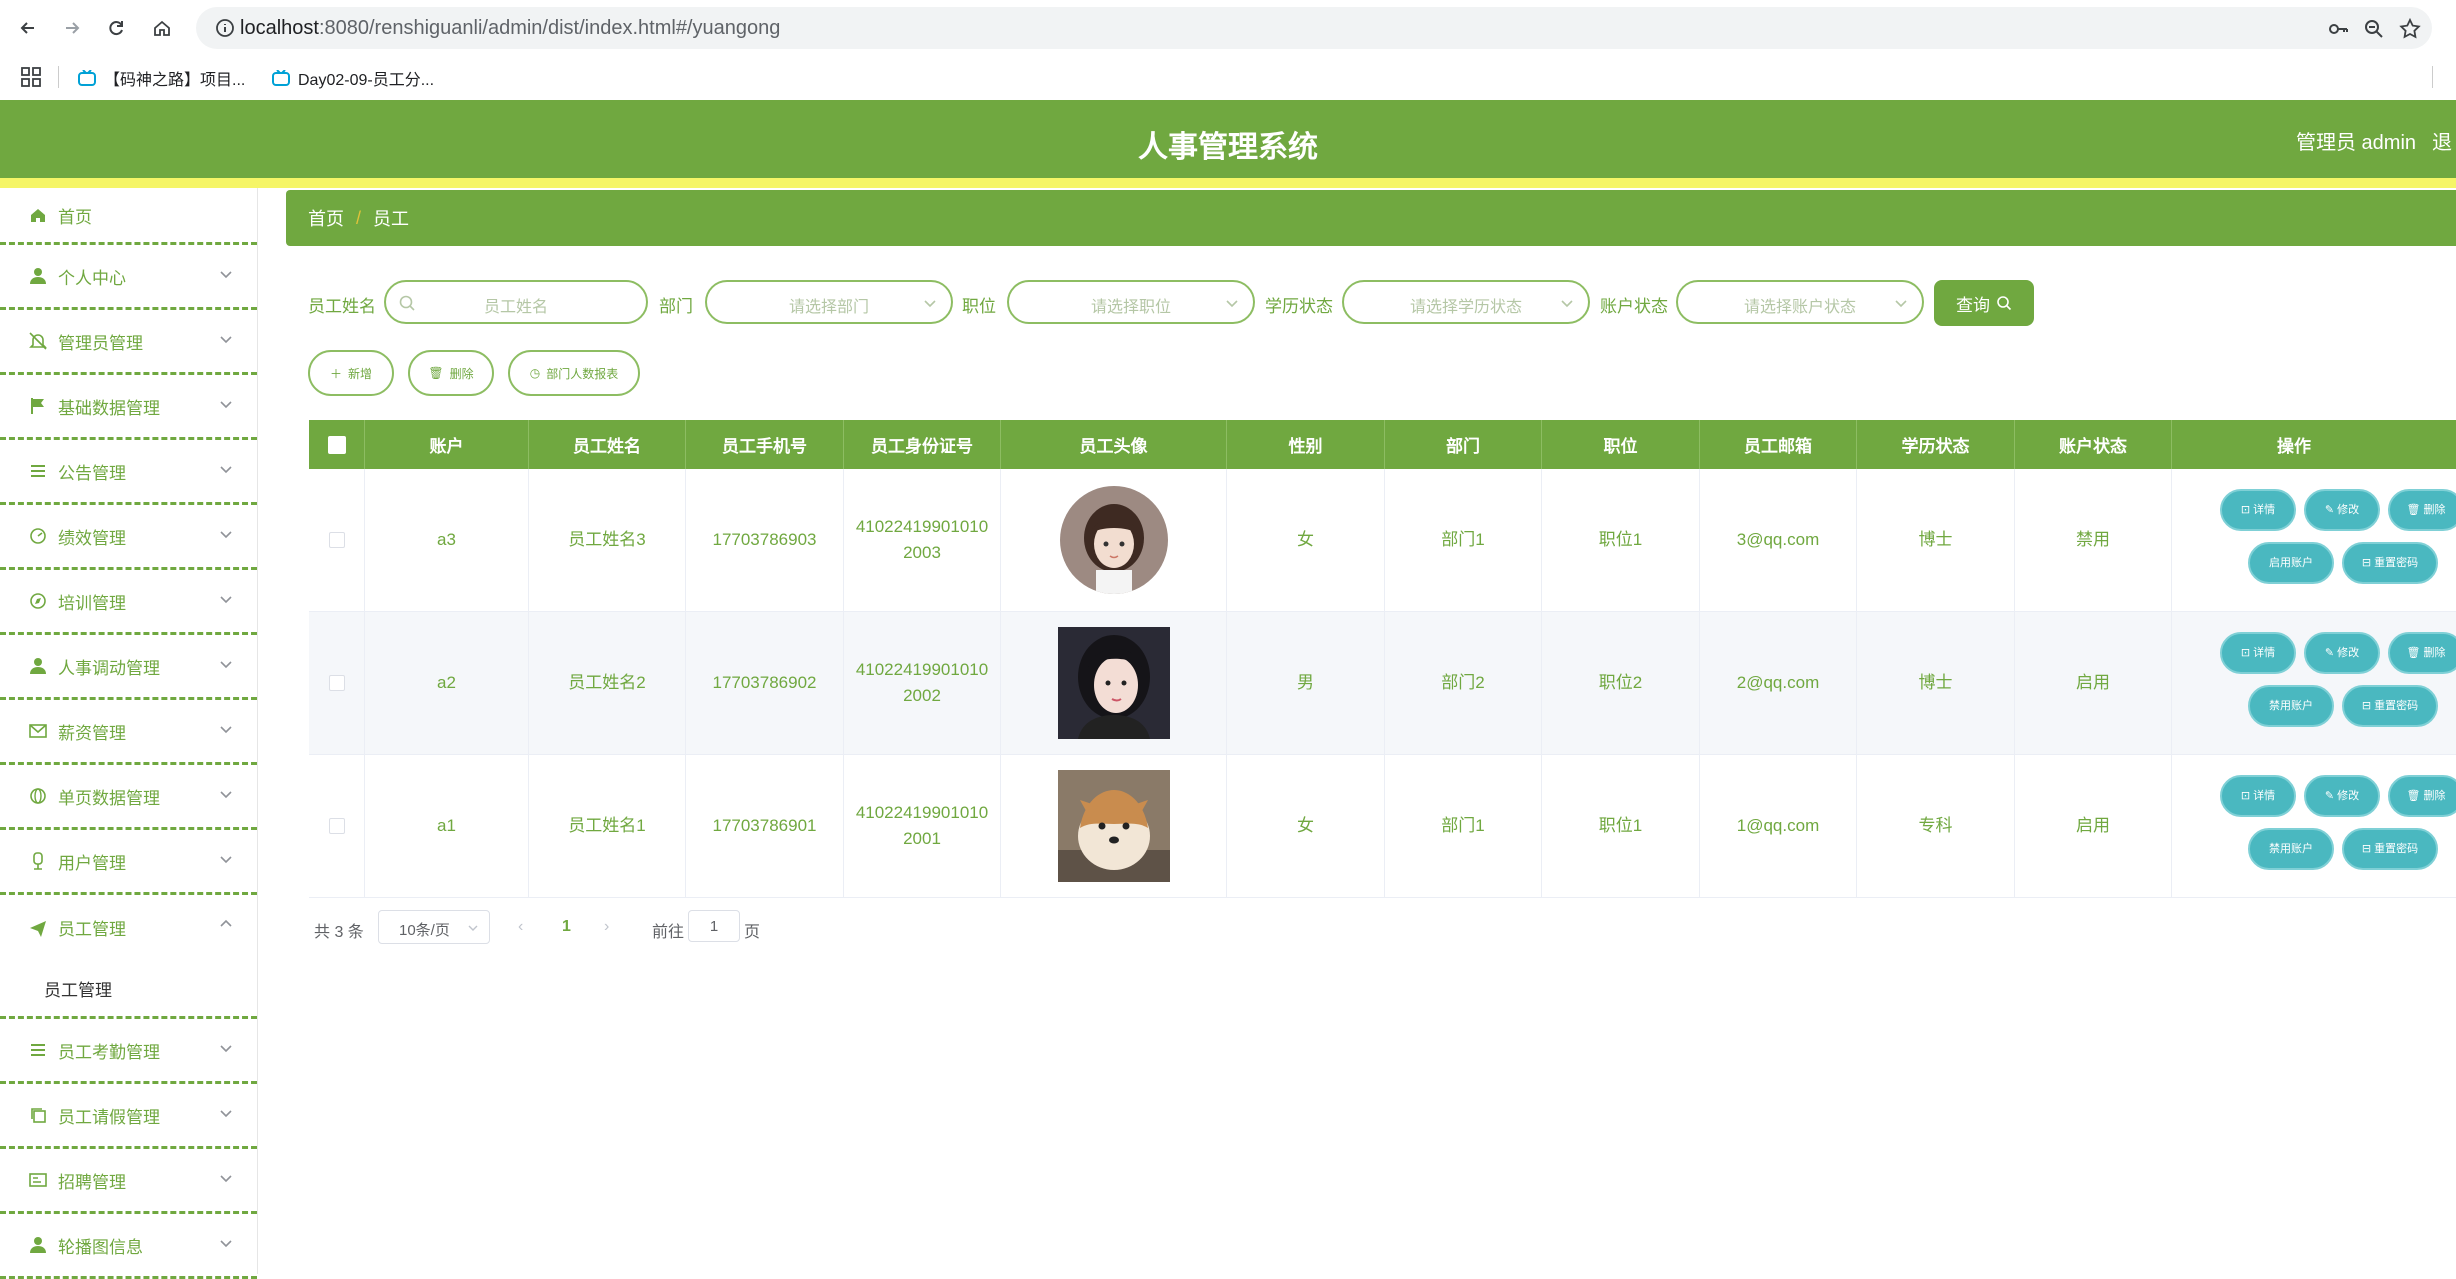 The height and width of the screenshot is (1279, 2456). Describe the element at coordinates (128, 988) in the screenshot. I see `sidebar-subitem-employee-manage: 员工管理` at that location.